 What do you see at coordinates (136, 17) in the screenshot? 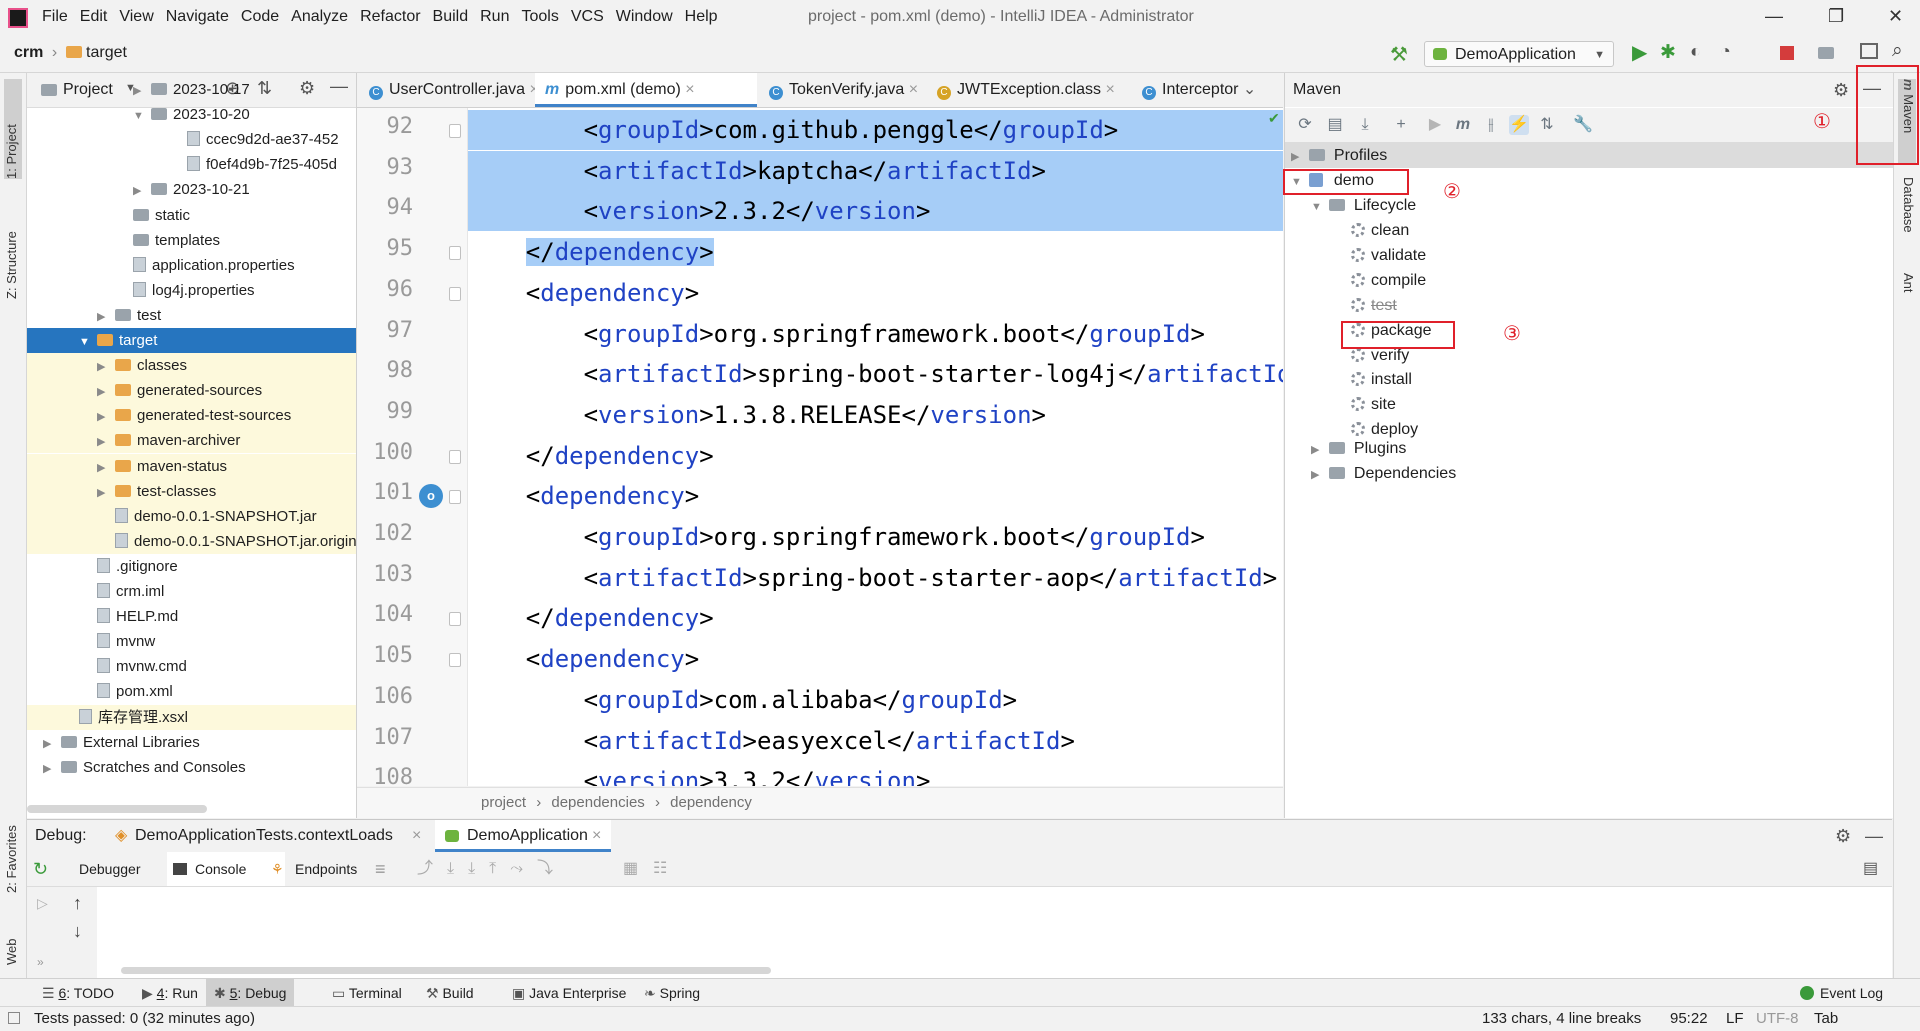
I see `menu-view: View` at bounding box center [136, 17].